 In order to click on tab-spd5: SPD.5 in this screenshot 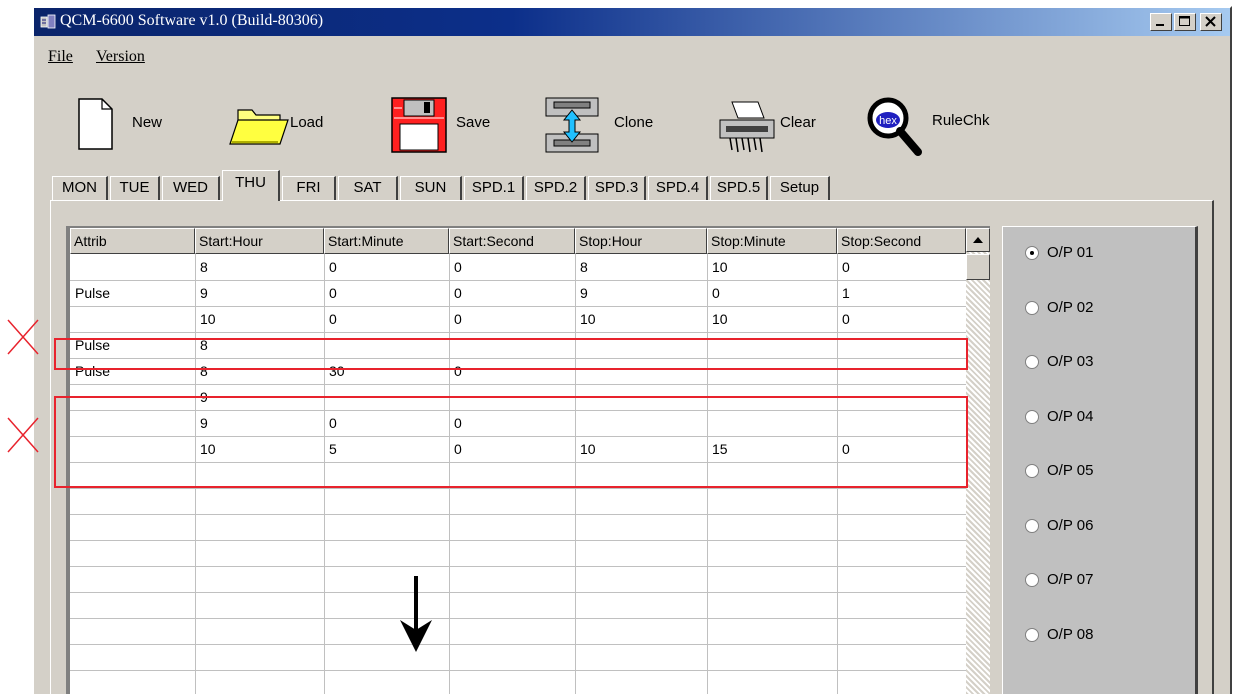, I will do `click(739, 188)`.